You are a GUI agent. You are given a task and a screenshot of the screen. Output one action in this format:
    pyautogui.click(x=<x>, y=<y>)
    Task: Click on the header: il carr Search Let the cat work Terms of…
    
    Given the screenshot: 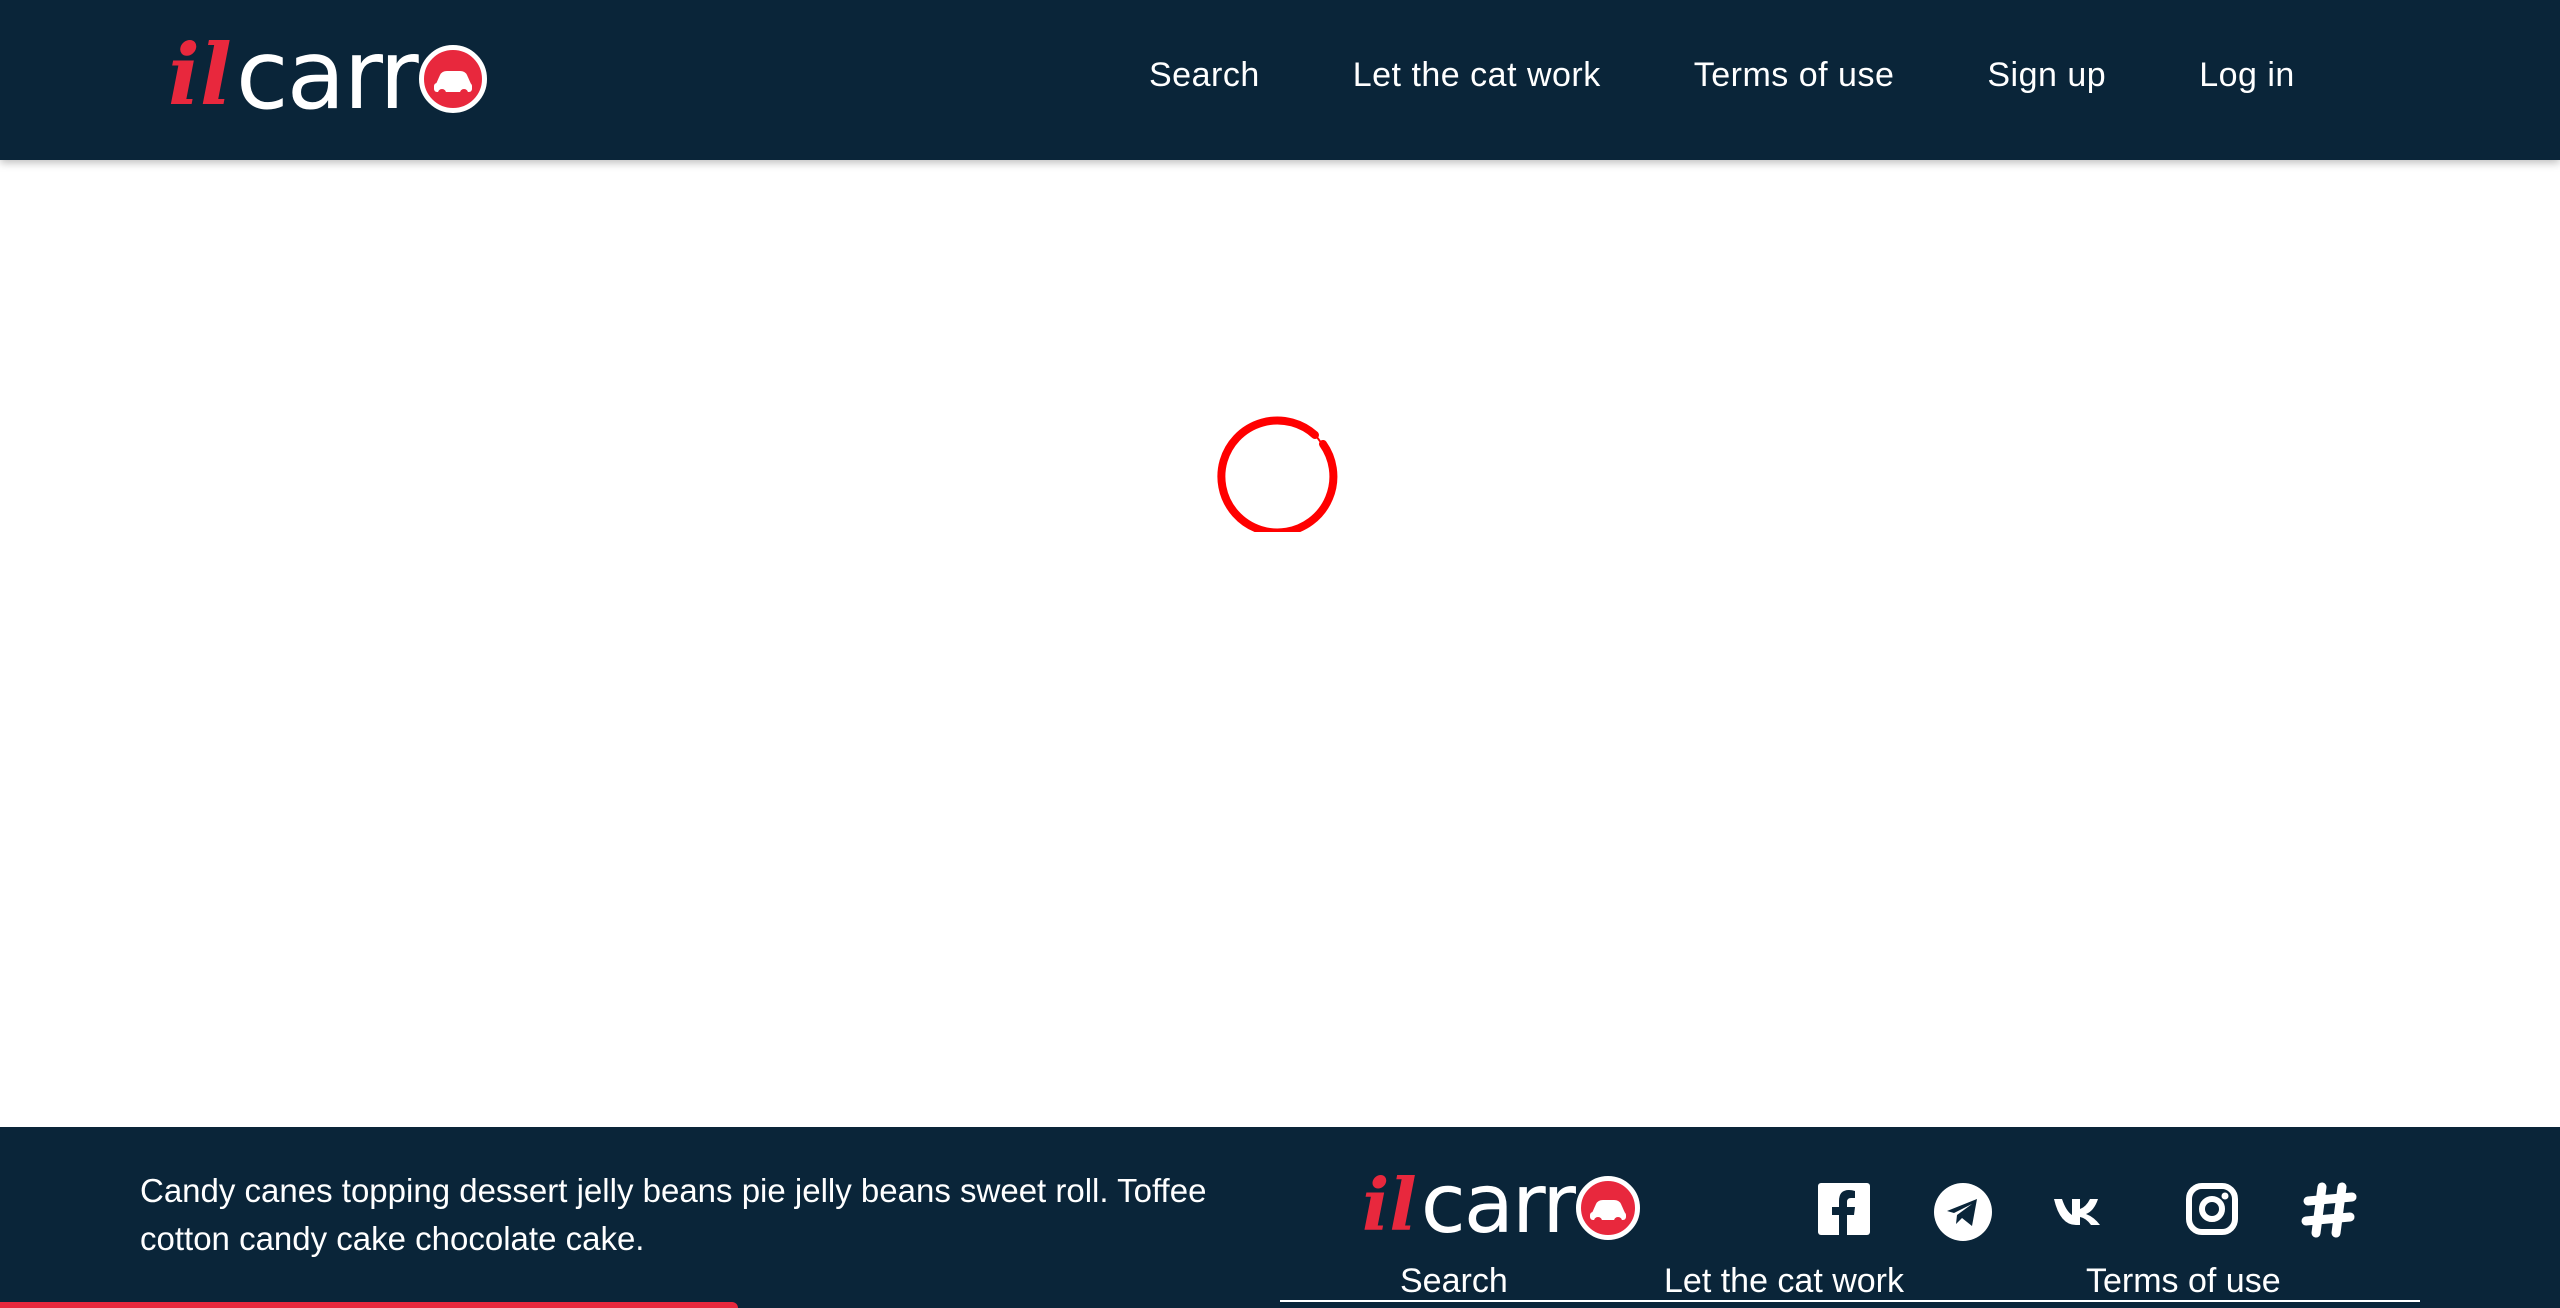 What is the action you would take?
    pyautogui.click(x=1280, y=80)
    